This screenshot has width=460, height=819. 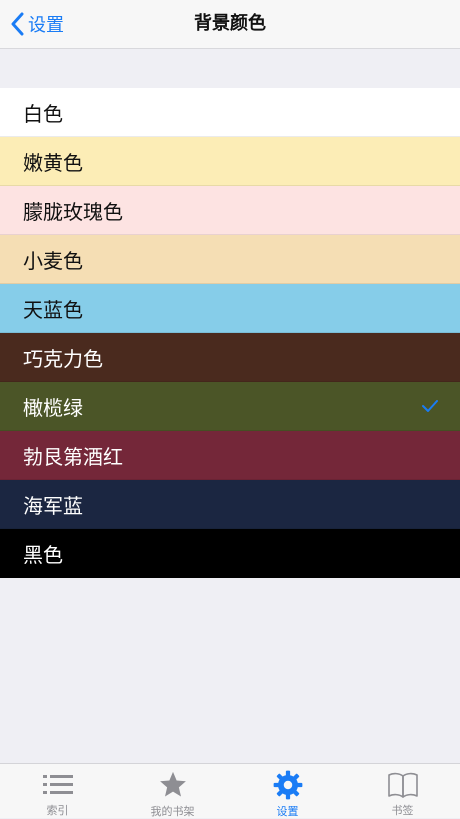 I want to click on tab-label: 索引, so click(x=57, y=810).